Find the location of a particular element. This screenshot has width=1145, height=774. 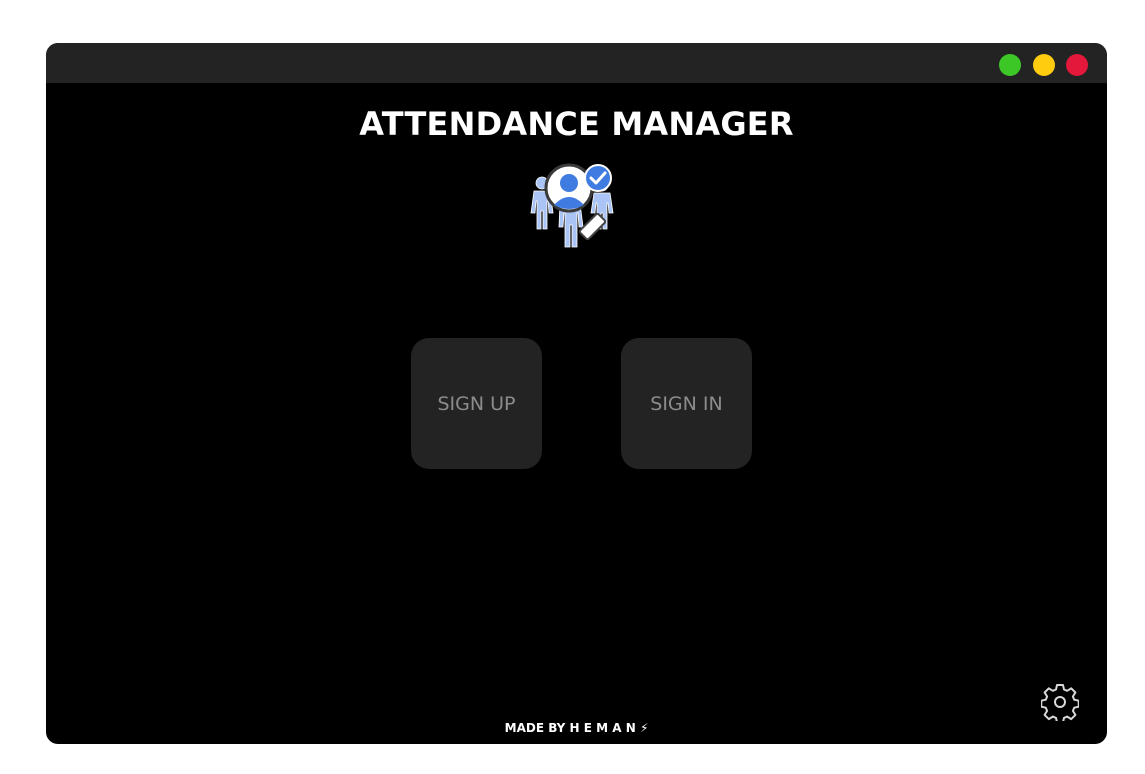

page-title: ATTENDANCE MANAGER is located at coordinates (576, 124).